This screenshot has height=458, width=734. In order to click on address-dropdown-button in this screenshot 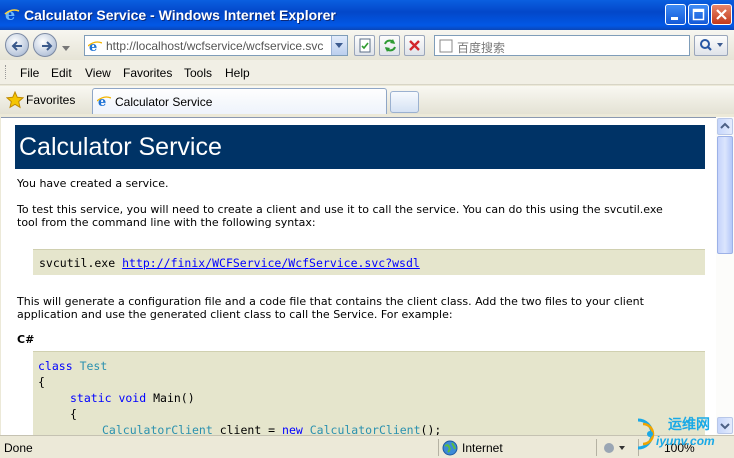, I will do `click(339, 45)`.